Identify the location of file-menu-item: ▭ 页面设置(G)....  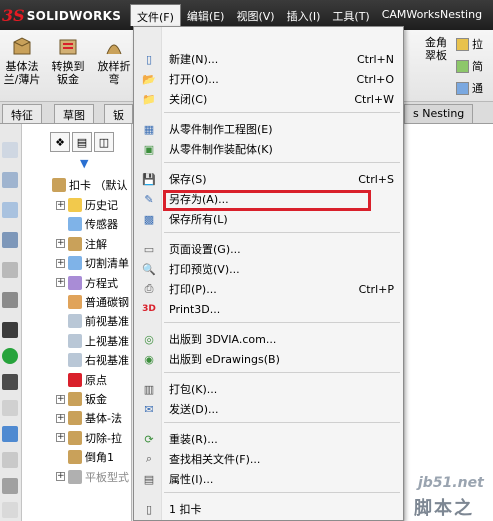
(268, 249).